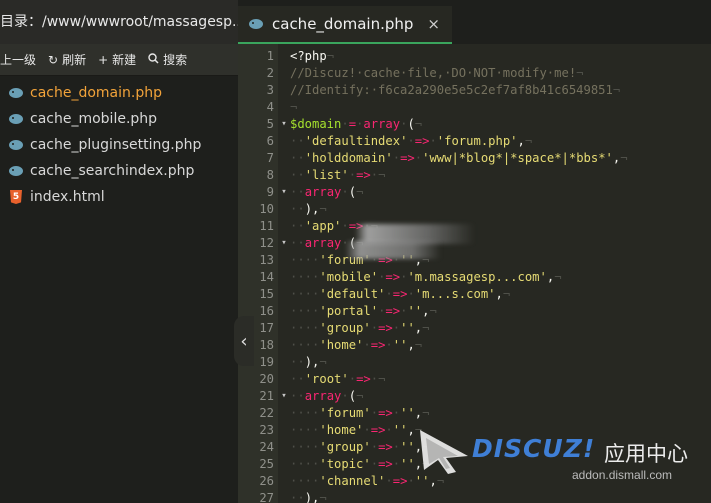 Image resolution: width=711 pixels, height=503 pixels. I want to click on code-line: 23 ····'home'·=>·'',¬, so click(474, 430).